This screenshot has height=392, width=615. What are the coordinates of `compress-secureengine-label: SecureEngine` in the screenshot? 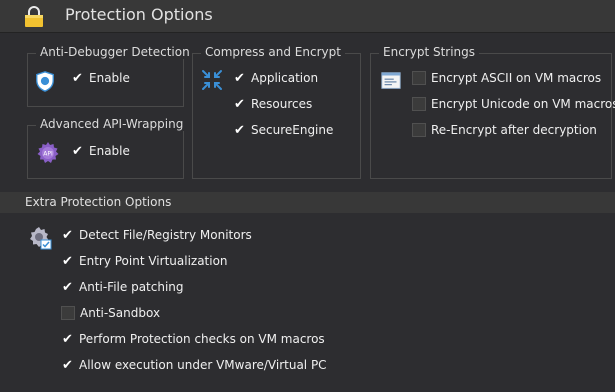 It's located at (292, 130).